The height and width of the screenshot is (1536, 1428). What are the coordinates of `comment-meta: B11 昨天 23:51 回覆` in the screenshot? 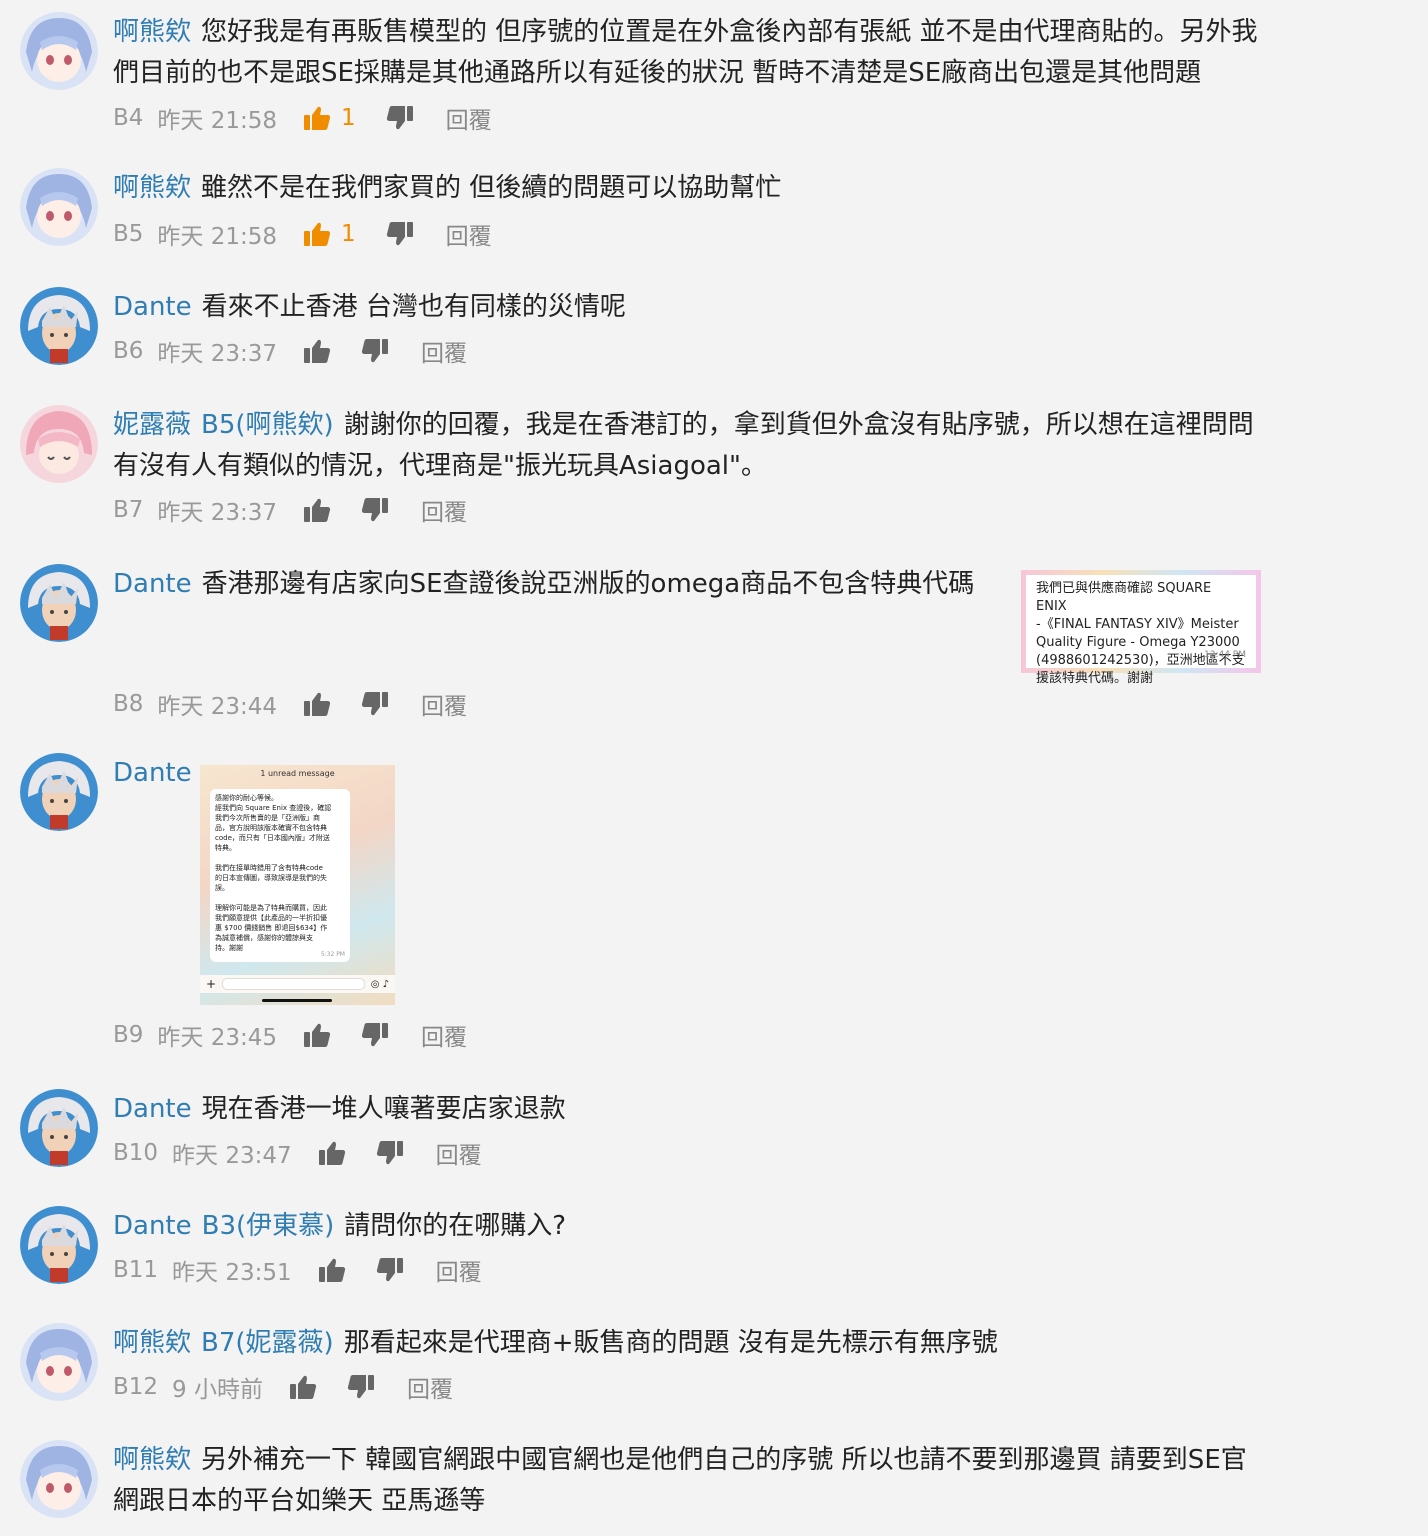 It's located at (297, 1270).